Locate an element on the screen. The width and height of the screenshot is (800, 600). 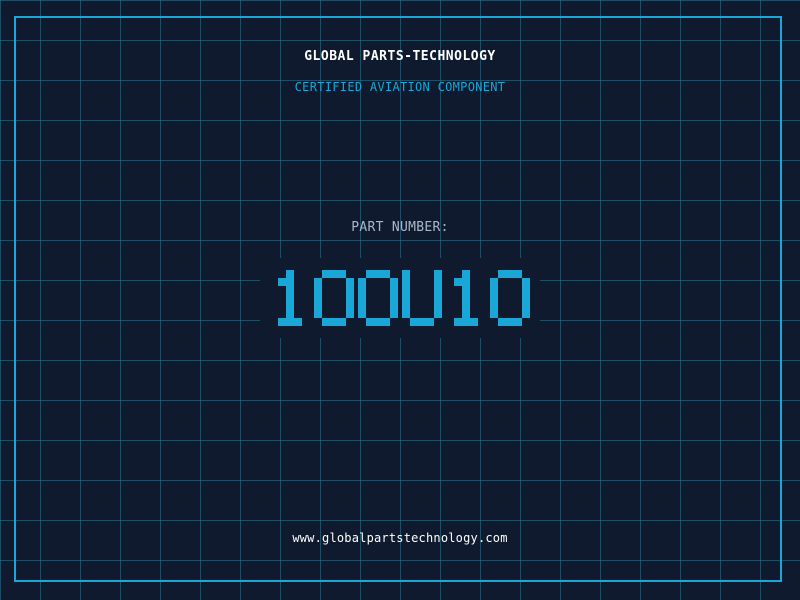
website-link: www.globalpartstechnology.com is located at coordinates (400, 538).